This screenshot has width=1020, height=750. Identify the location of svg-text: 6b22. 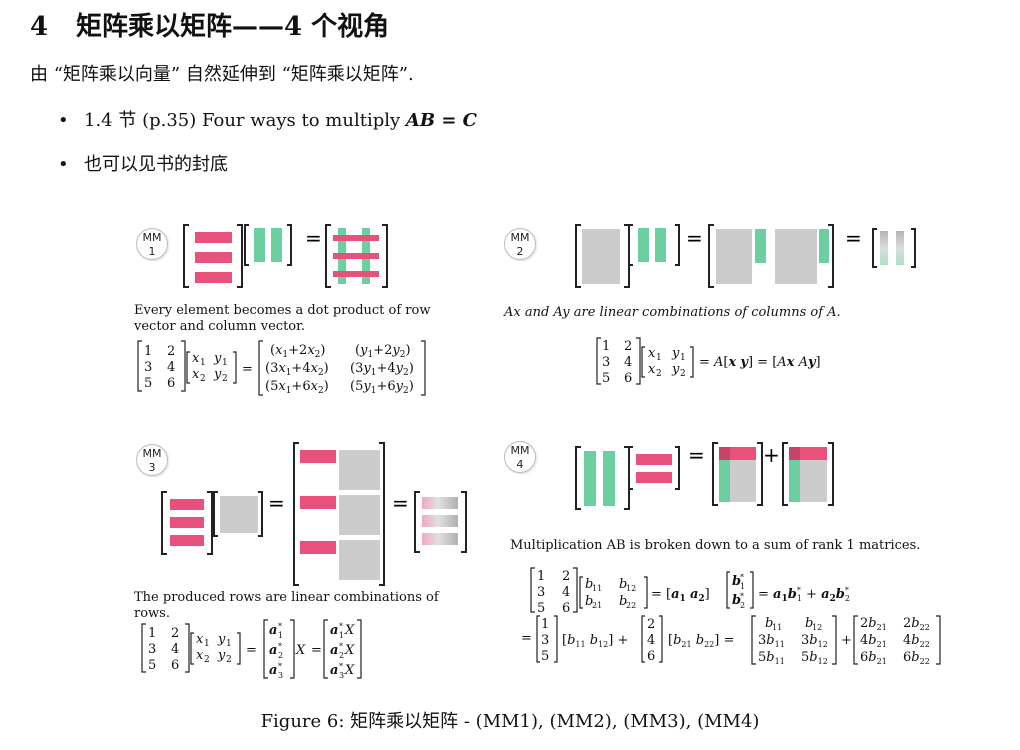
(916, 658).